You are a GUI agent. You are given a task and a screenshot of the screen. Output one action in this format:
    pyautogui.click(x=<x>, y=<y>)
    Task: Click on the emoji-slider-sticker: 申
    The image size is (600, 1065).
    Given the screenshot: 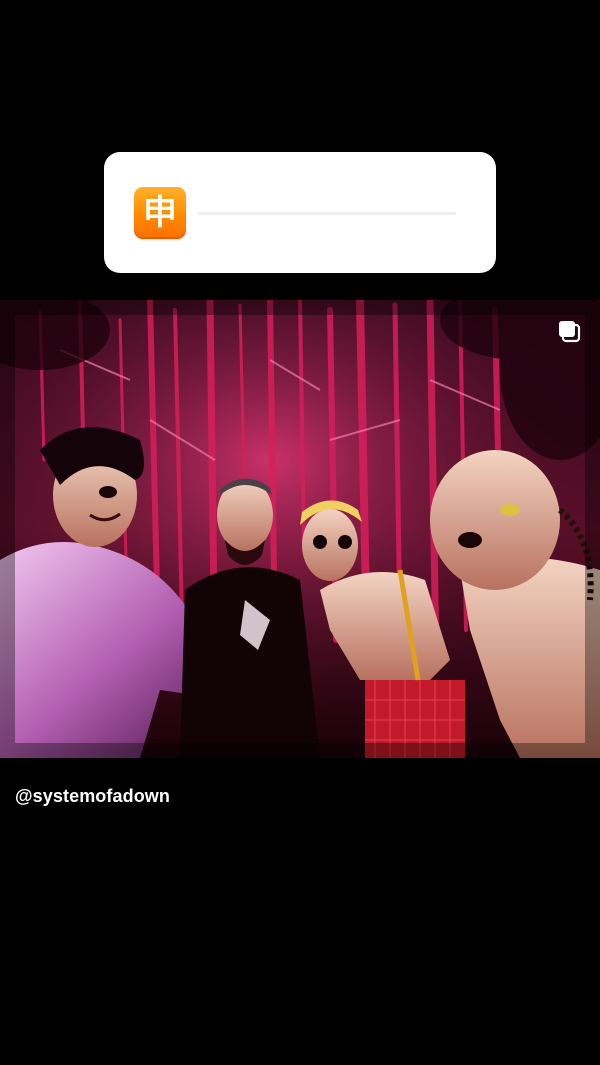 What is the action you would take?
    pyautogui.click(x=300, y=212)
    